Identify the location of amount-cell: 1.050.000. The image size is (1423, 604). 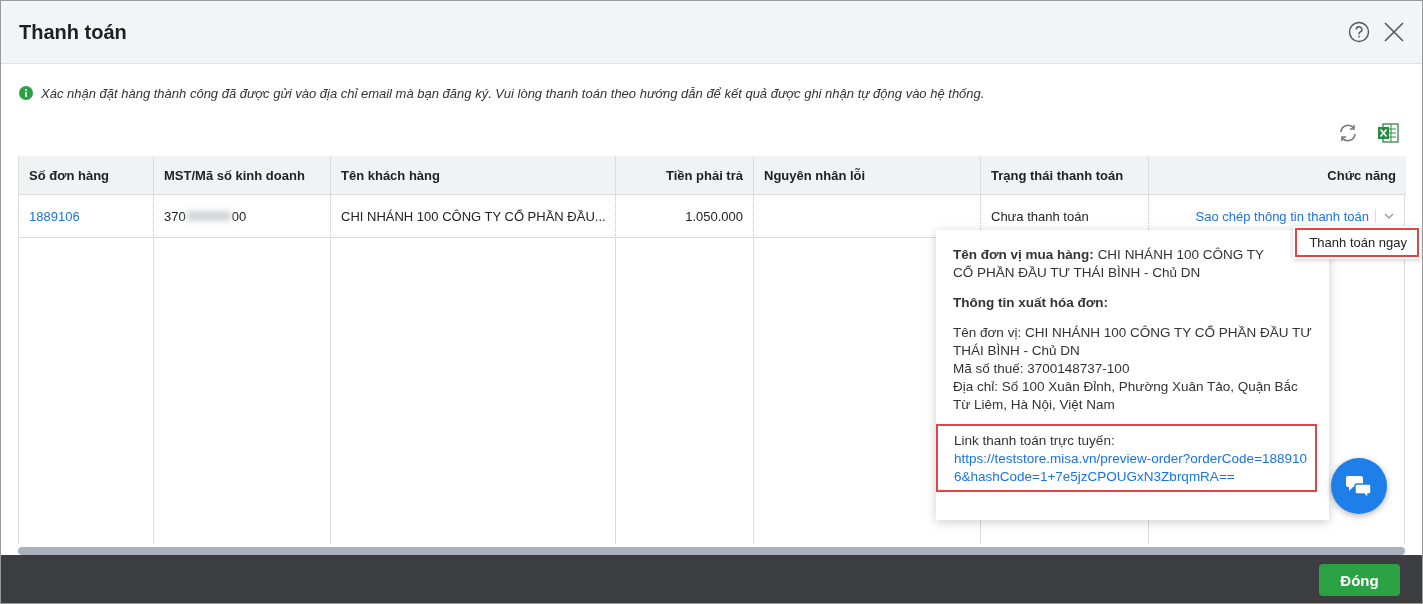
(685, 216).